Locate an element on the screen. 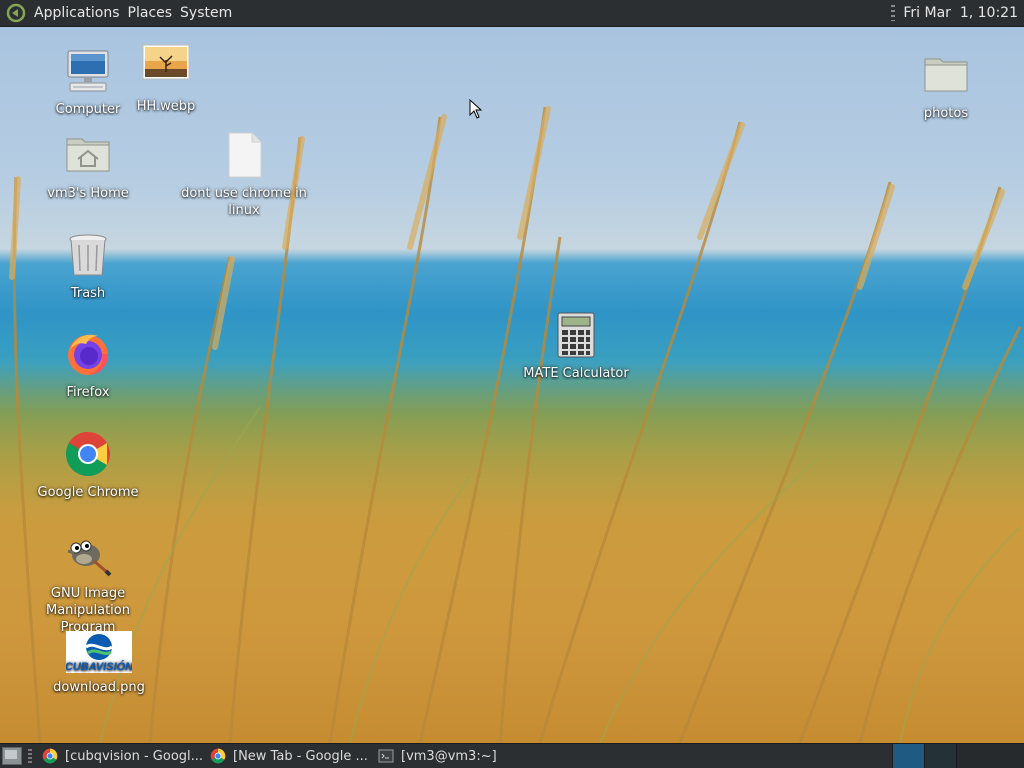 This screenshot has width=1024, height=768. terminal-icon is located at coordinates (386, 756).